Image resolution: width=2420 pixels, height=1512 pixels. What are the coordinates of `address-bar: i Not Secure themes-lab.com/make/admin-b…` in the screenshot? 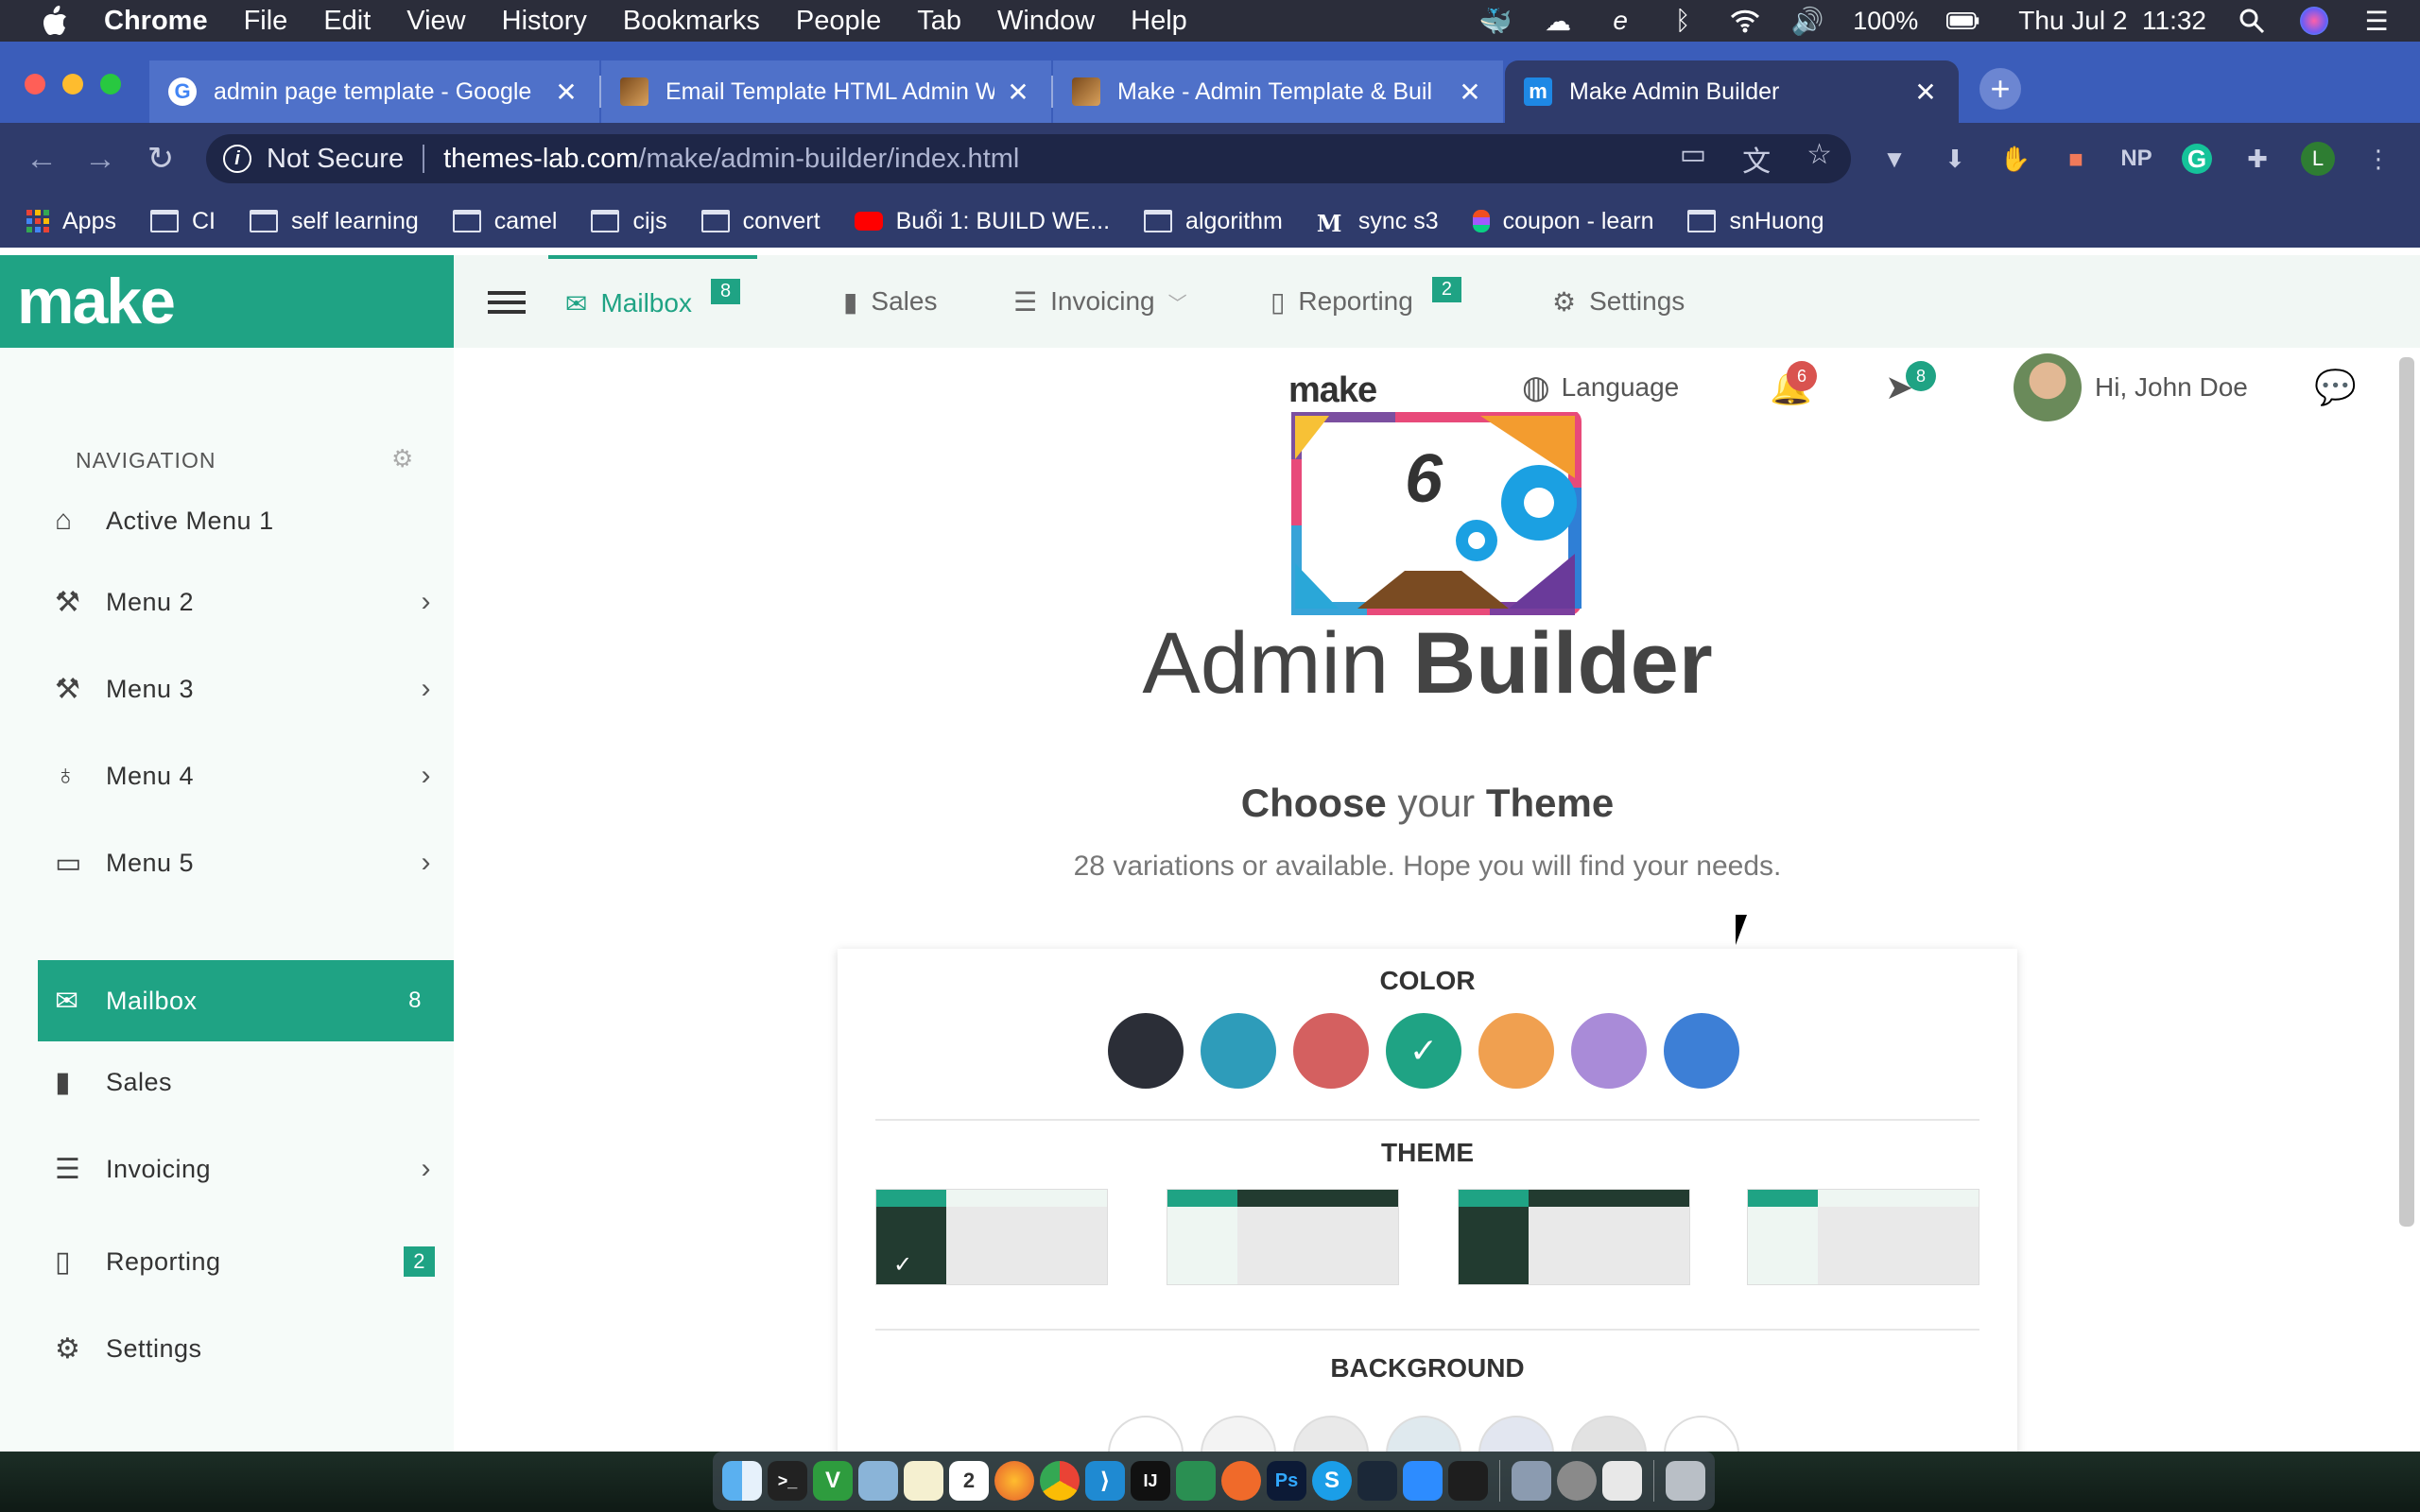 It's located at (1028, 158).